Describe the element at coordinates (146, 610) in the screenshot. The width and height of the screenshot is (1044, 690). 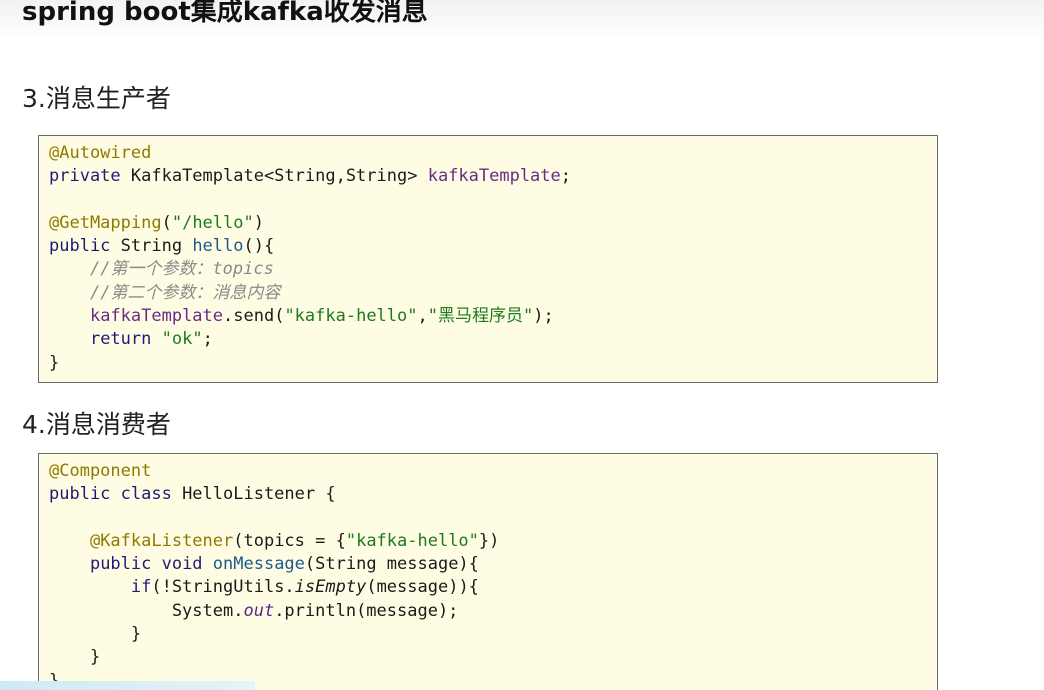
I see `code-token: System.` at that location.